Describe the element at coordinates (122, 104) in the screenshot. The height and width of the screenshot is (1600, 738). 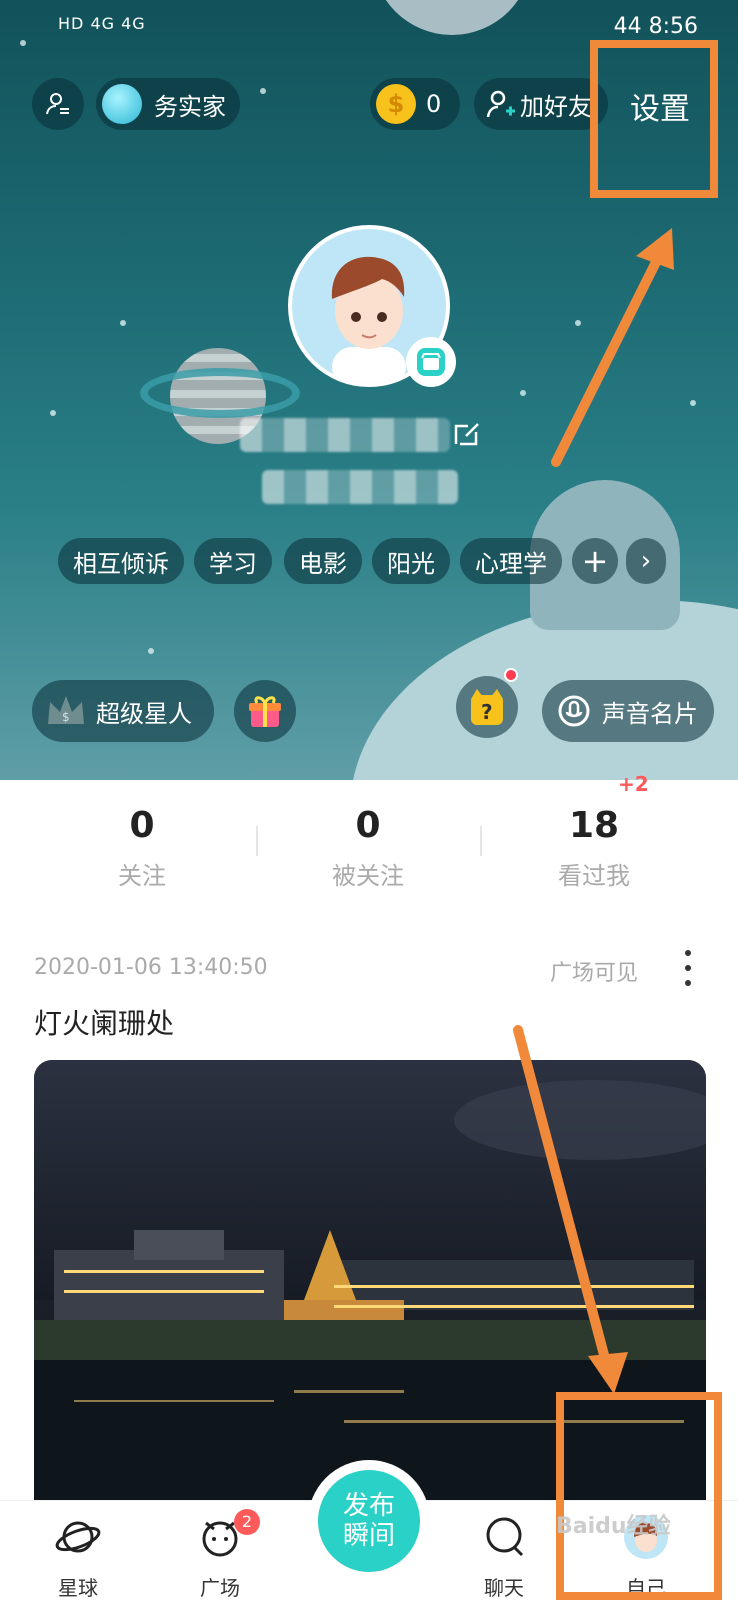
I see `planet-icon` at that location.